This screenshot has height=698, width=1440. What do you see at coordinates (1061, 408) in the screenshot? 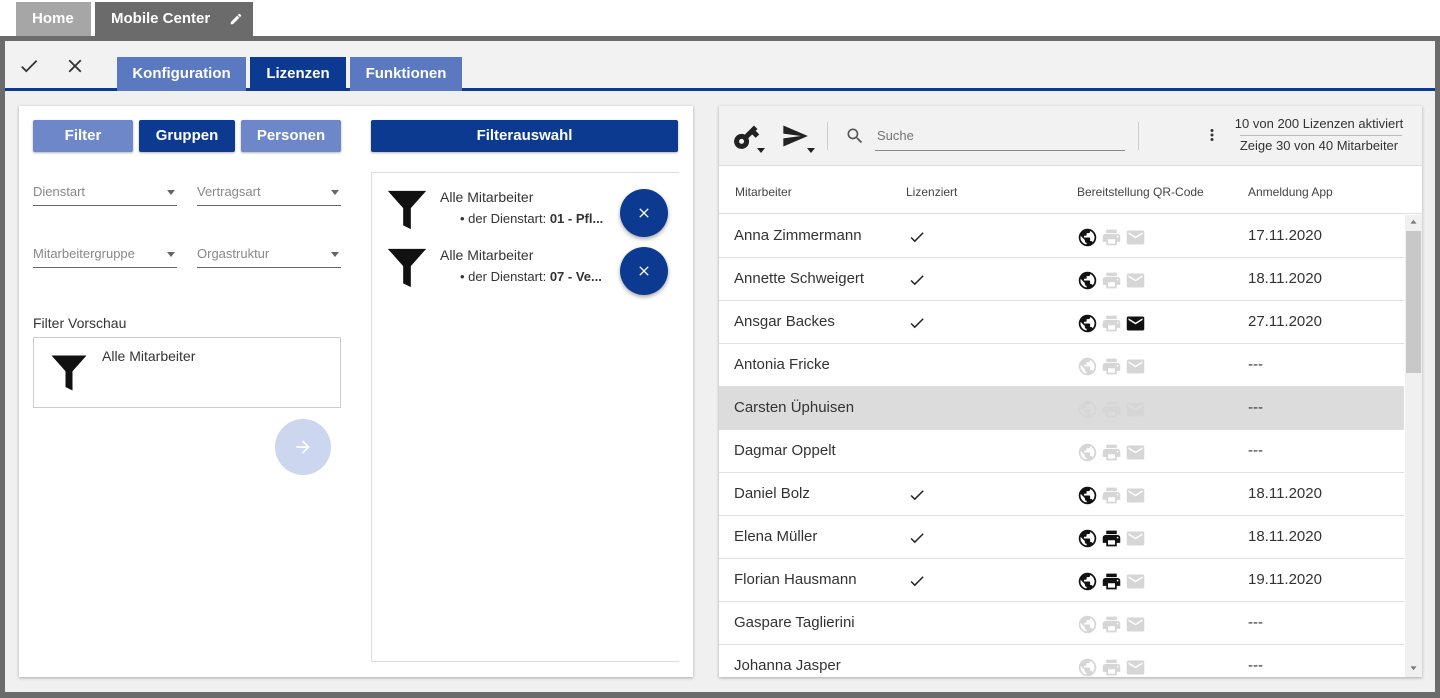
I see `table-row: Carsten Üphuisen ---` at bounding box center [1061, 408].